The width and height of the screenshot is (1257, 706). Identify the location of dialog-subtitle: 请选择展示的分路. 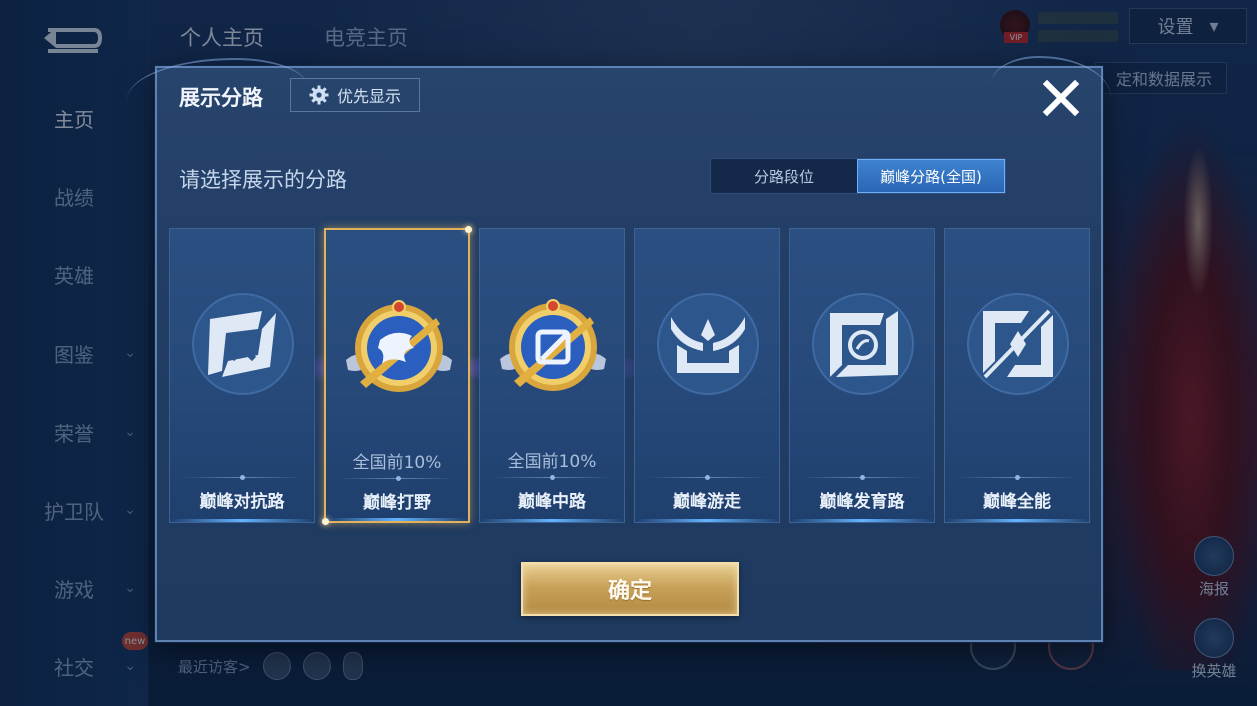
(263, 180).